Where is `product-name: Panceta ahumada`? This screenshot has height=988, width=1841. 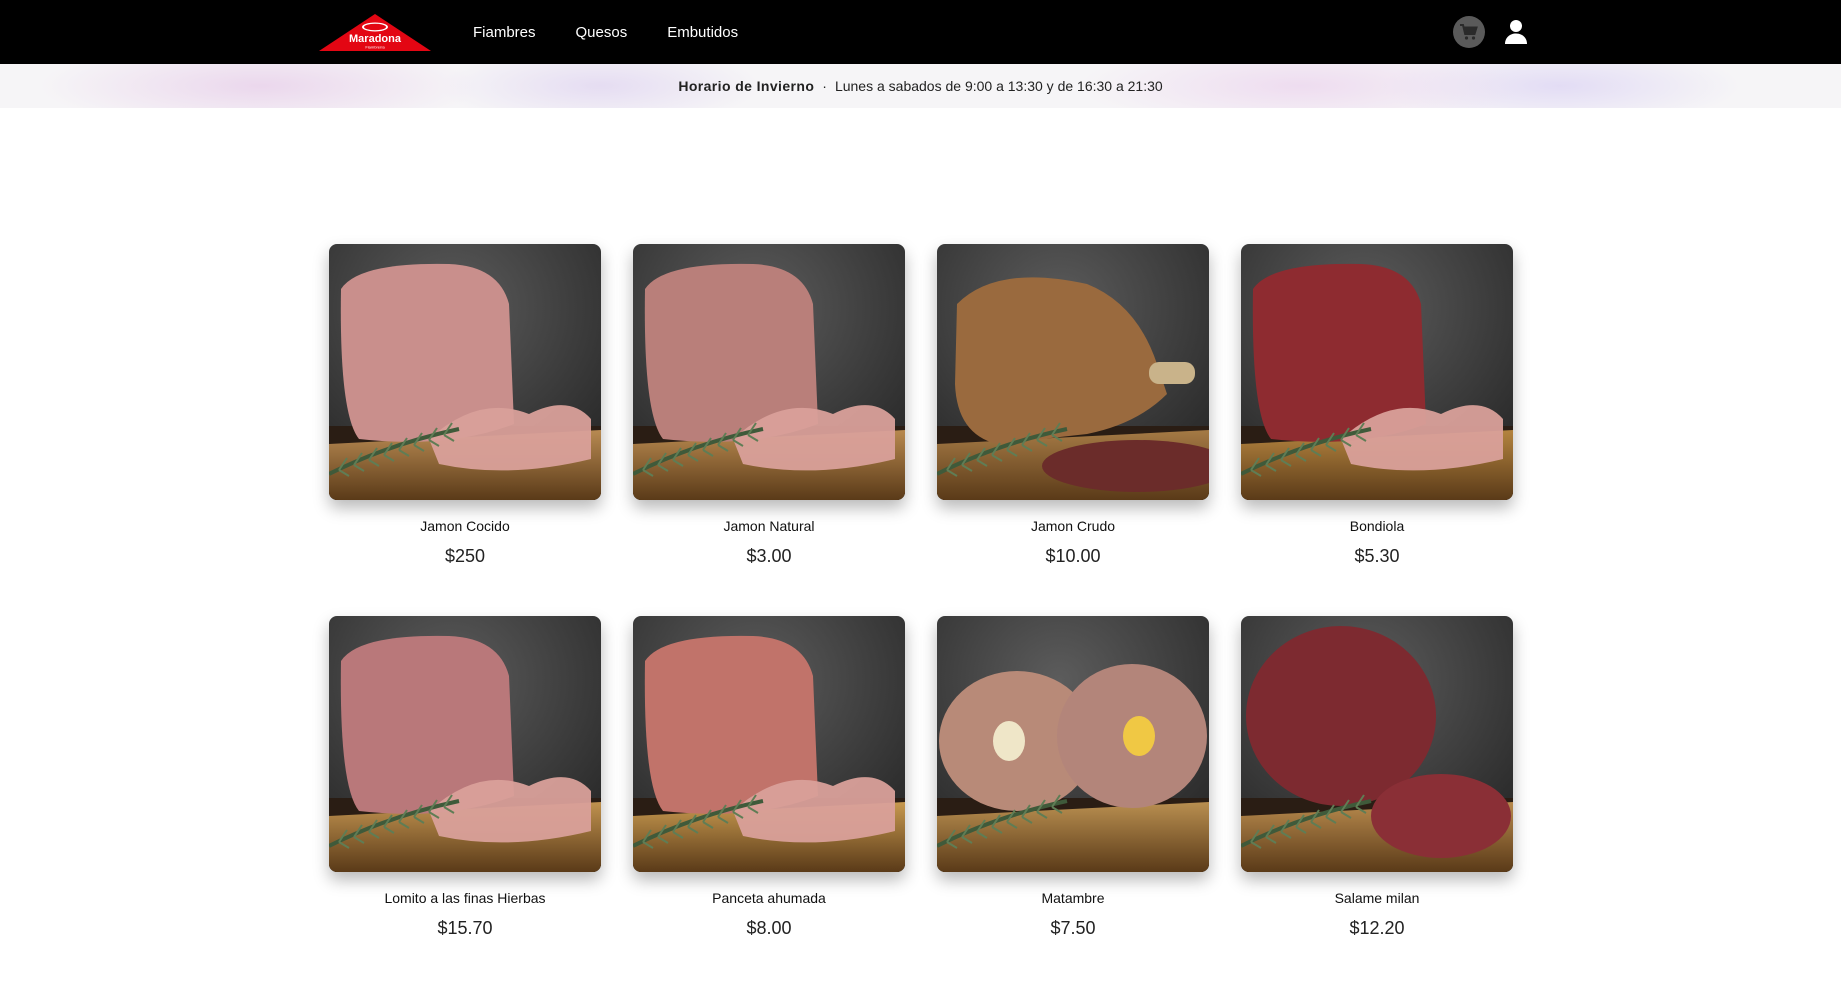 product-name: Panceta ahumada is located at coordinates (769, 898).